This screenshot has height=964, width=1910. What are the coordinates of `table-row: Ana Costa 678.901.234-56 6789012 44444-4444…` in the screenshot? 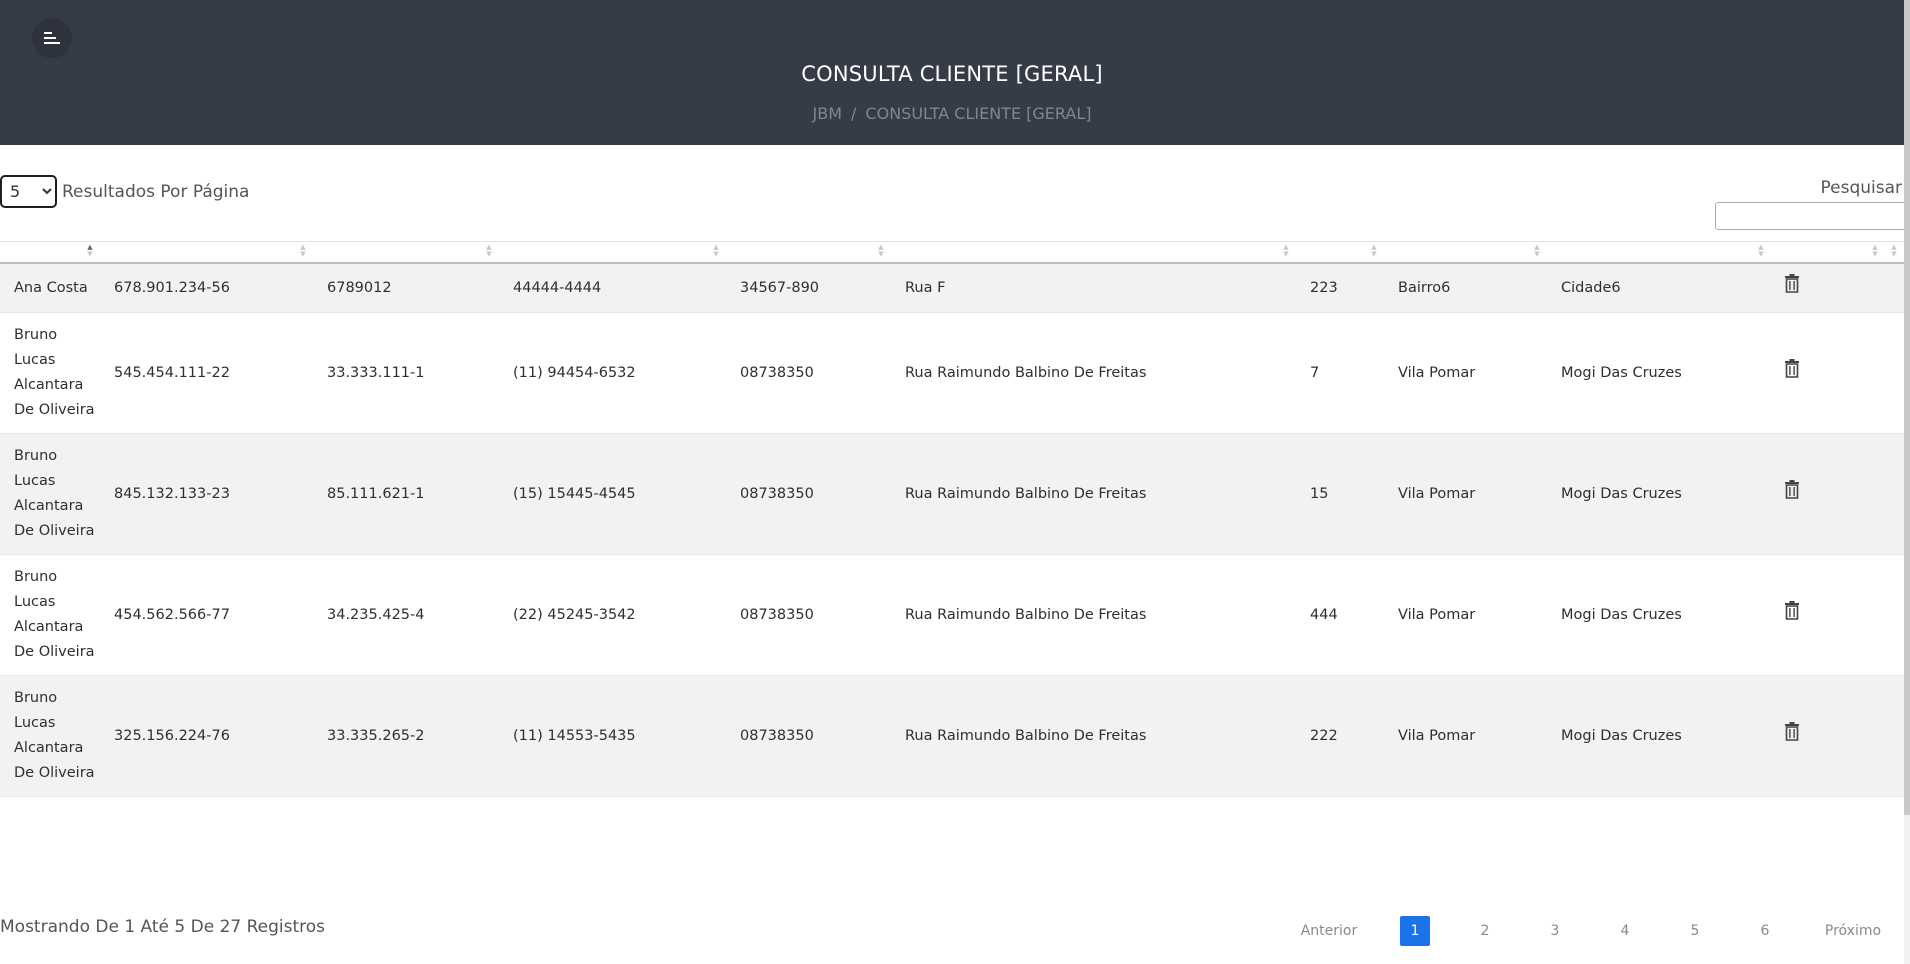 It's located at (952, 288).